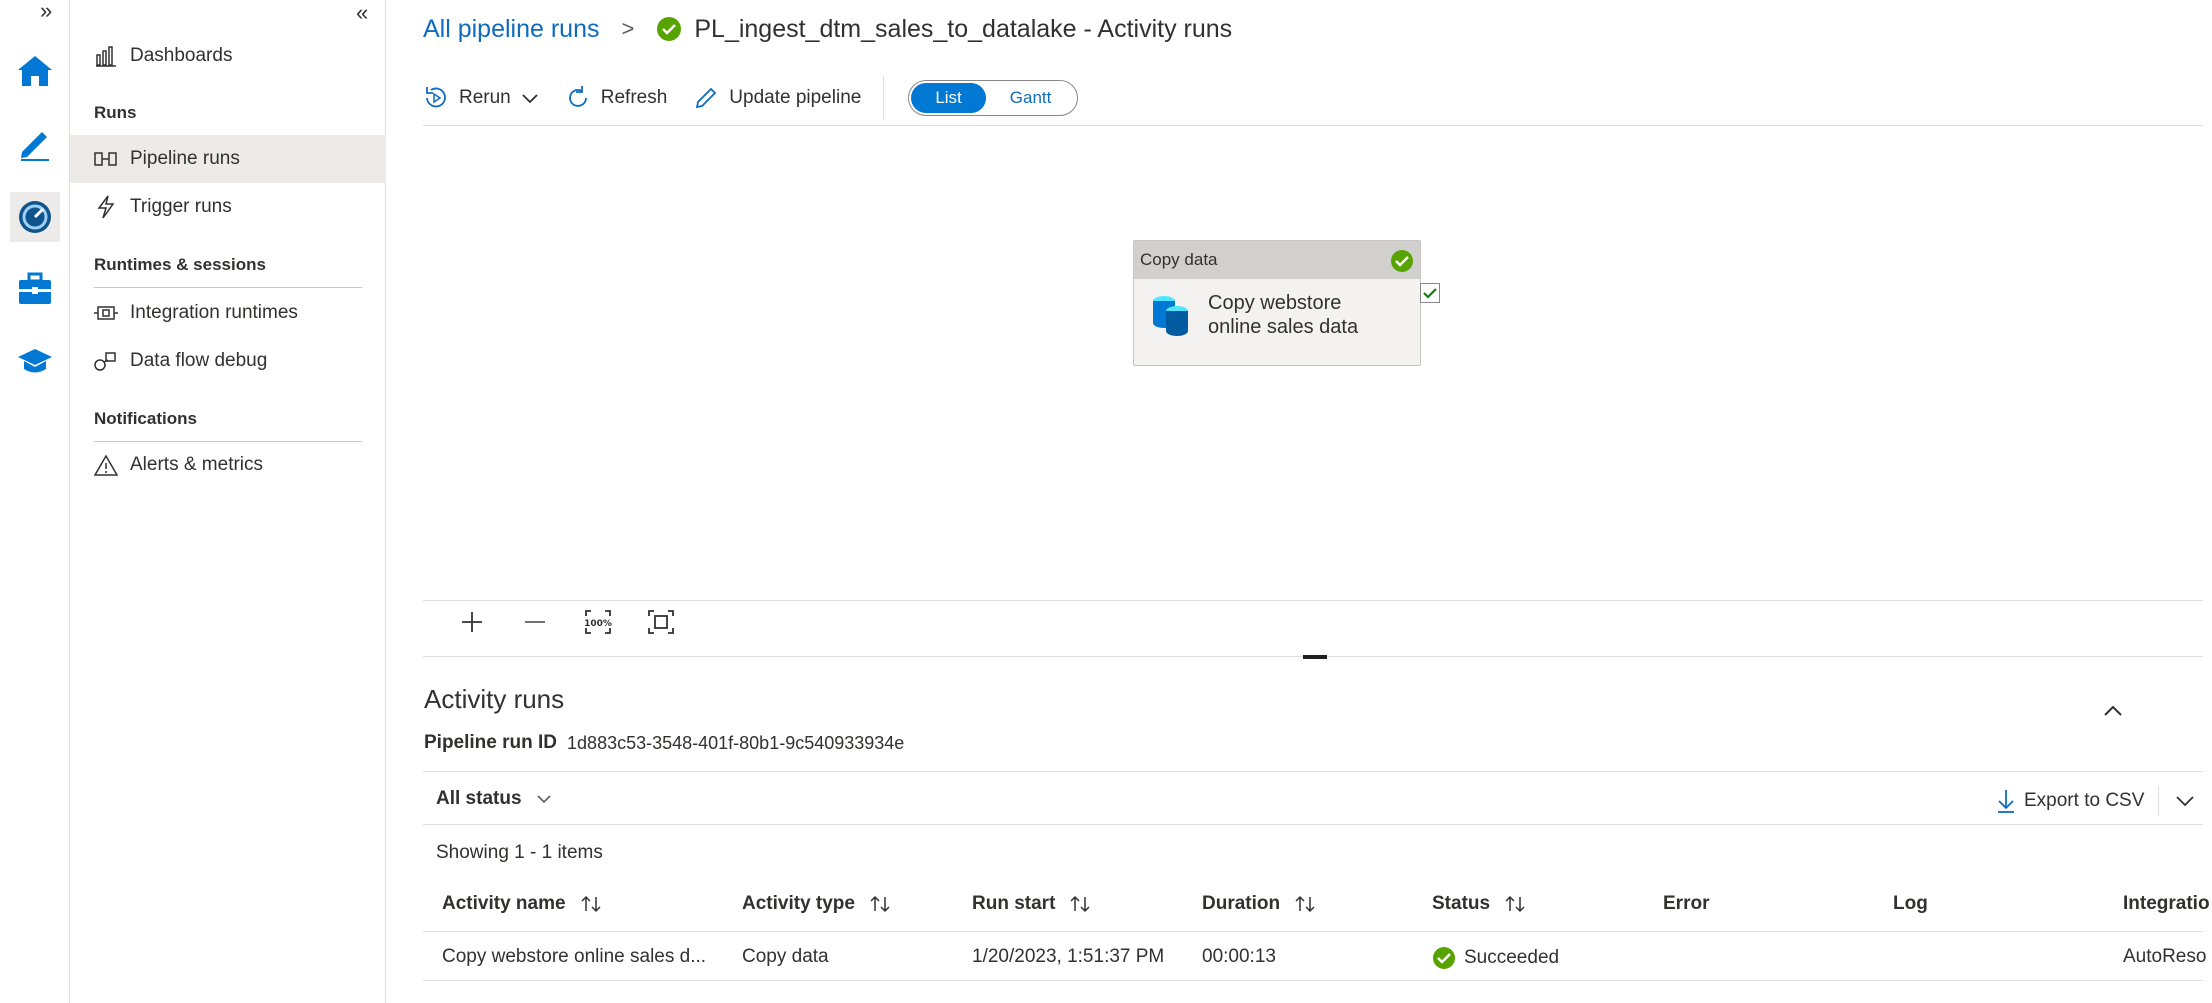 The height and width of the screenshot is (1003, 2212). I want to click on activity-node-header: Copy data, so click(1277, 260).